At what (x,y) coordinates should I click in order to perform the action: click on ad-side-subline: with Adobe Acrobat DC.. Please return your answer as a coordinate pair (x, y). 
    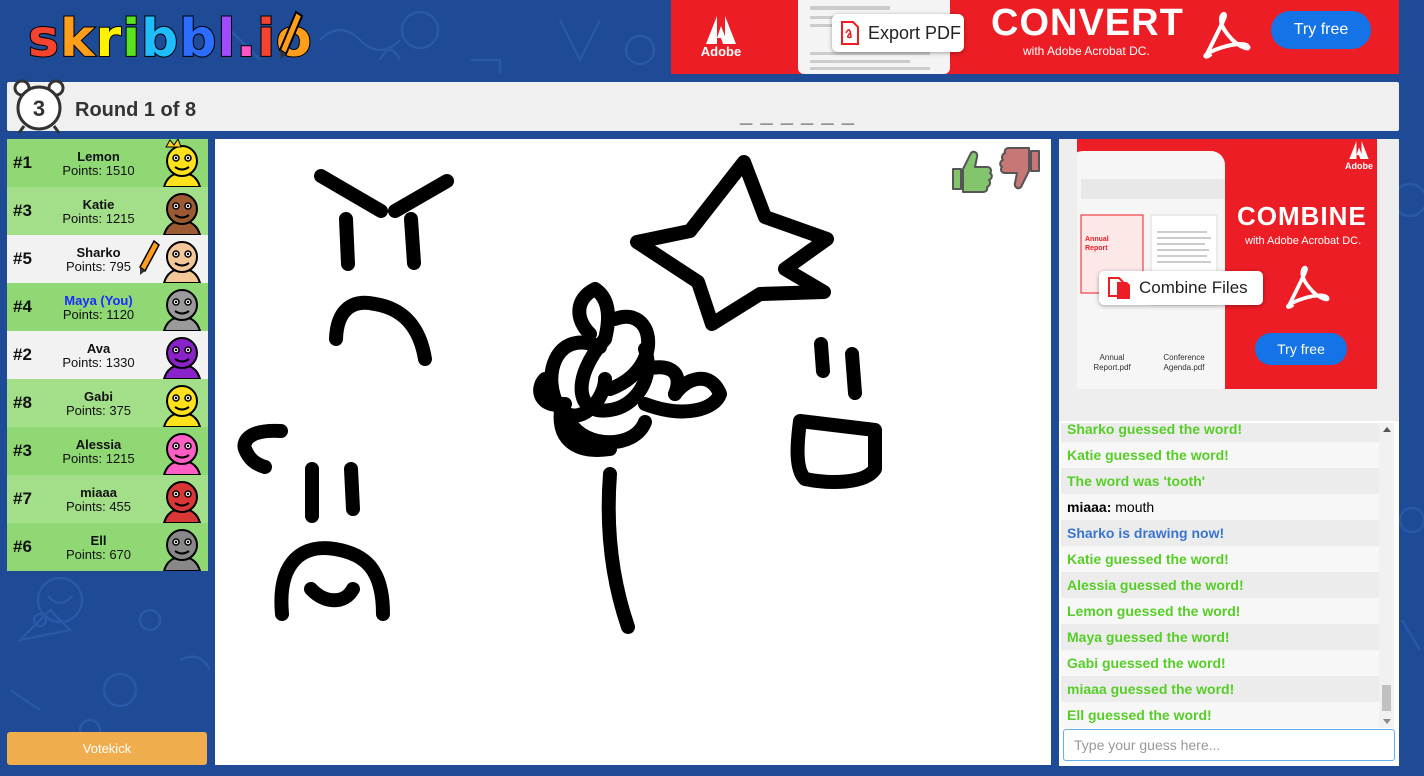
    Looking at the image, I should click on (1303, 241).